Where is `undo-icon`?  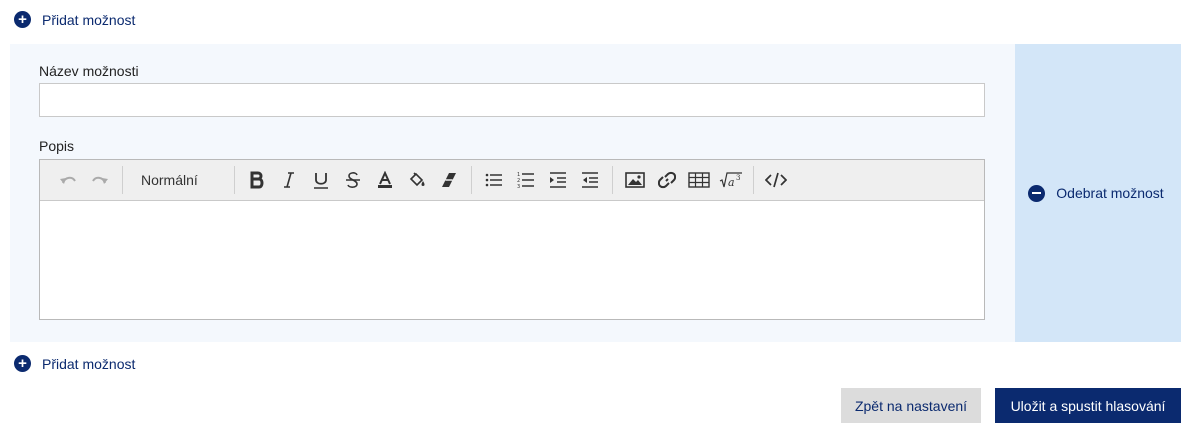 undo-icon is located at coordinates (68, 180).